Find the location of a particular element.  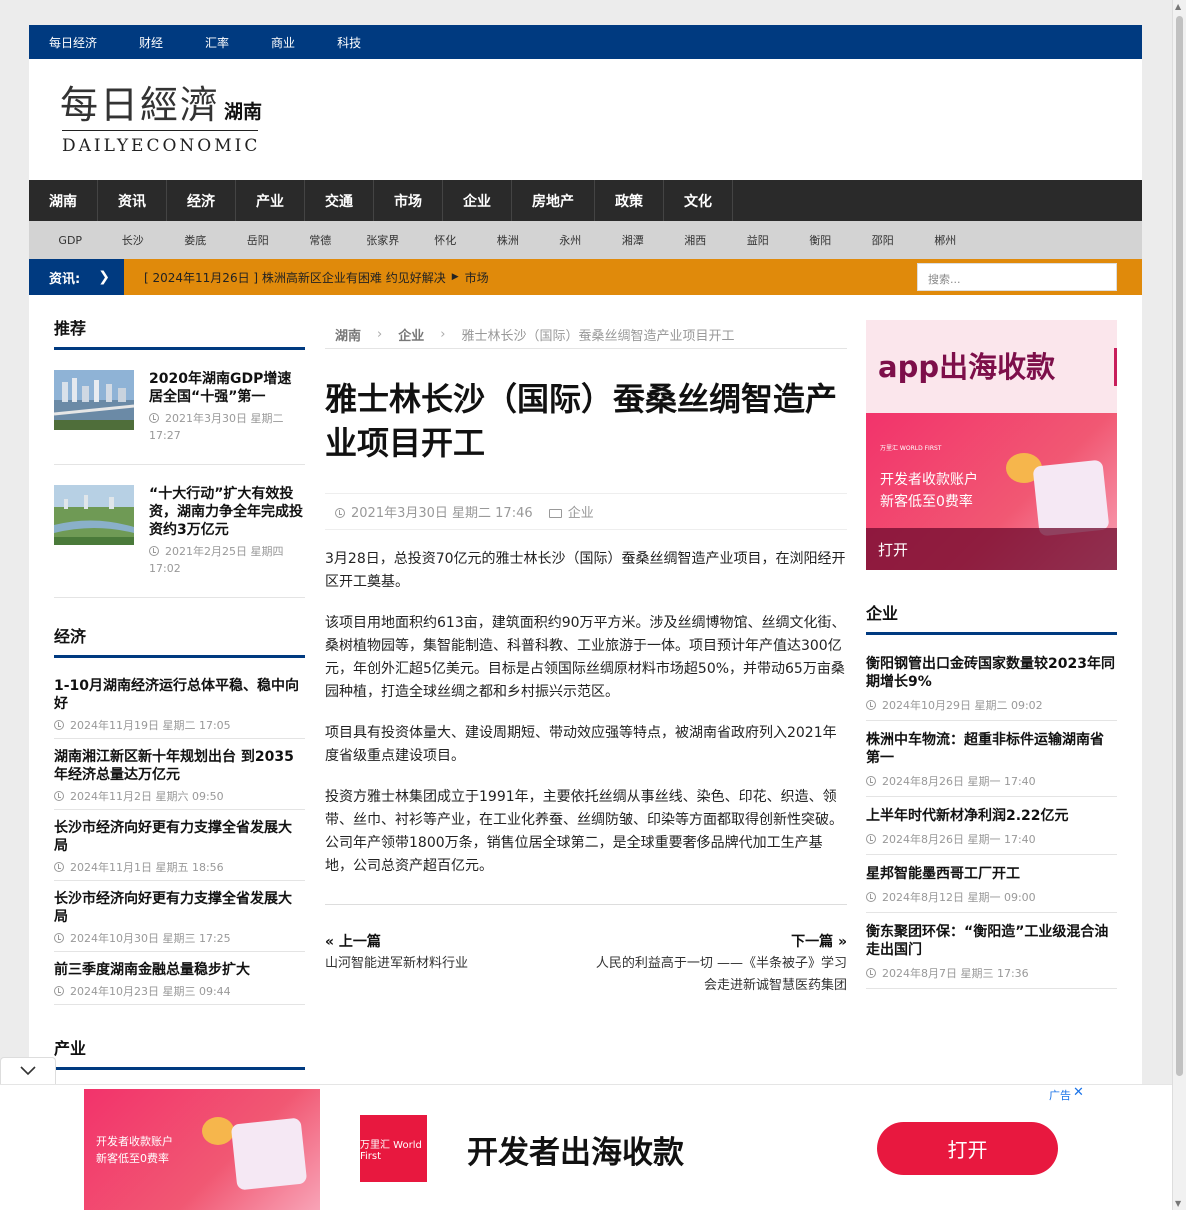

article-title: 上半年时代新材净利润2.22亿元 is located at coordinates (991, 816).